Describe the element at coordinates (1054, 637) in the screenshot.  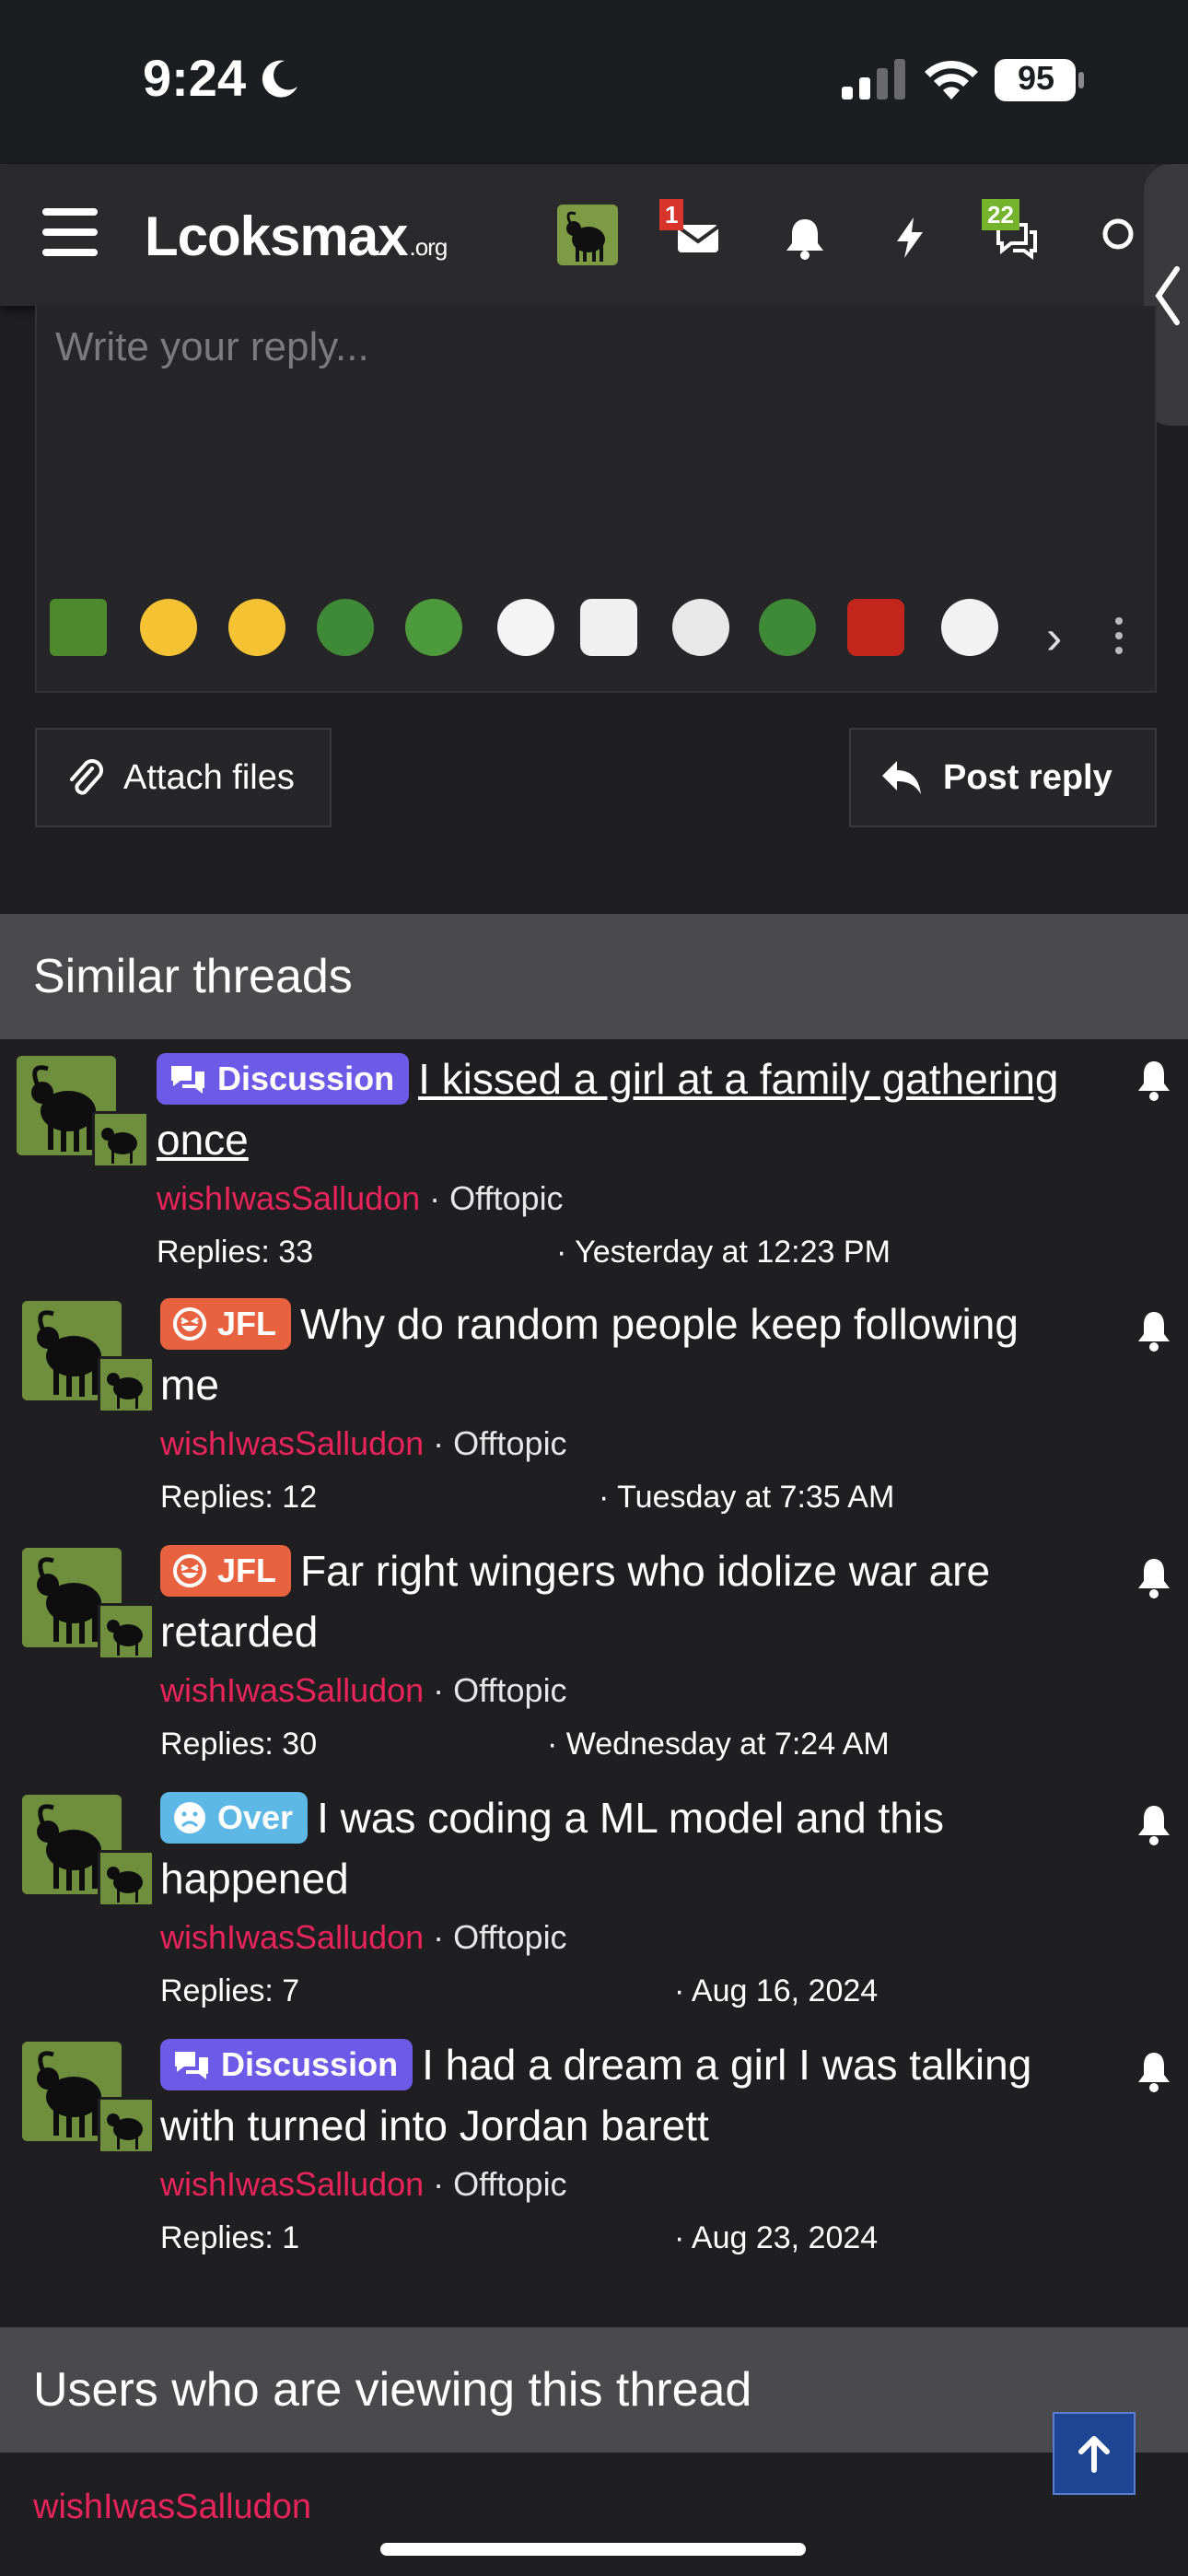
I see `emoji-next-chevron-icon: ›` at that location.